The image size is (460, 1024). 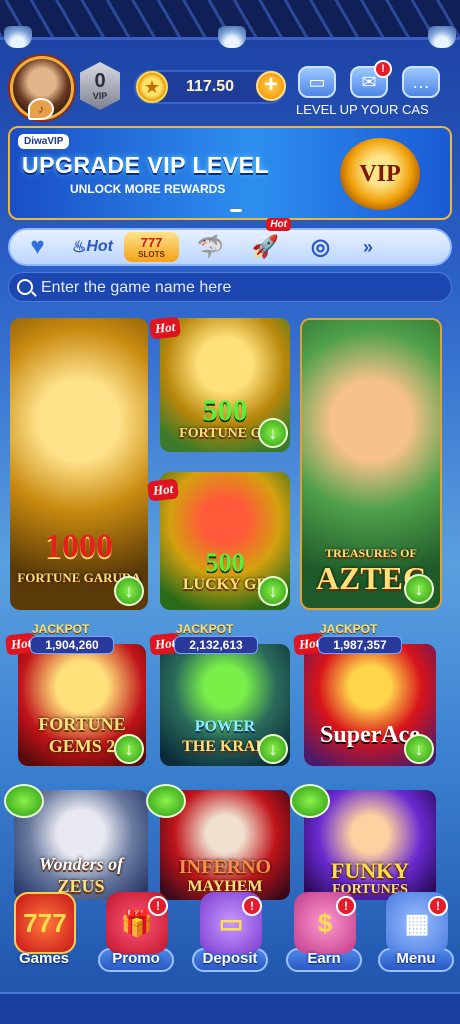 What do you see at coordinates (72, 645) in the screenshot?
I see `jackpot-value: 1,904,260` at bounding box center [72, 645].